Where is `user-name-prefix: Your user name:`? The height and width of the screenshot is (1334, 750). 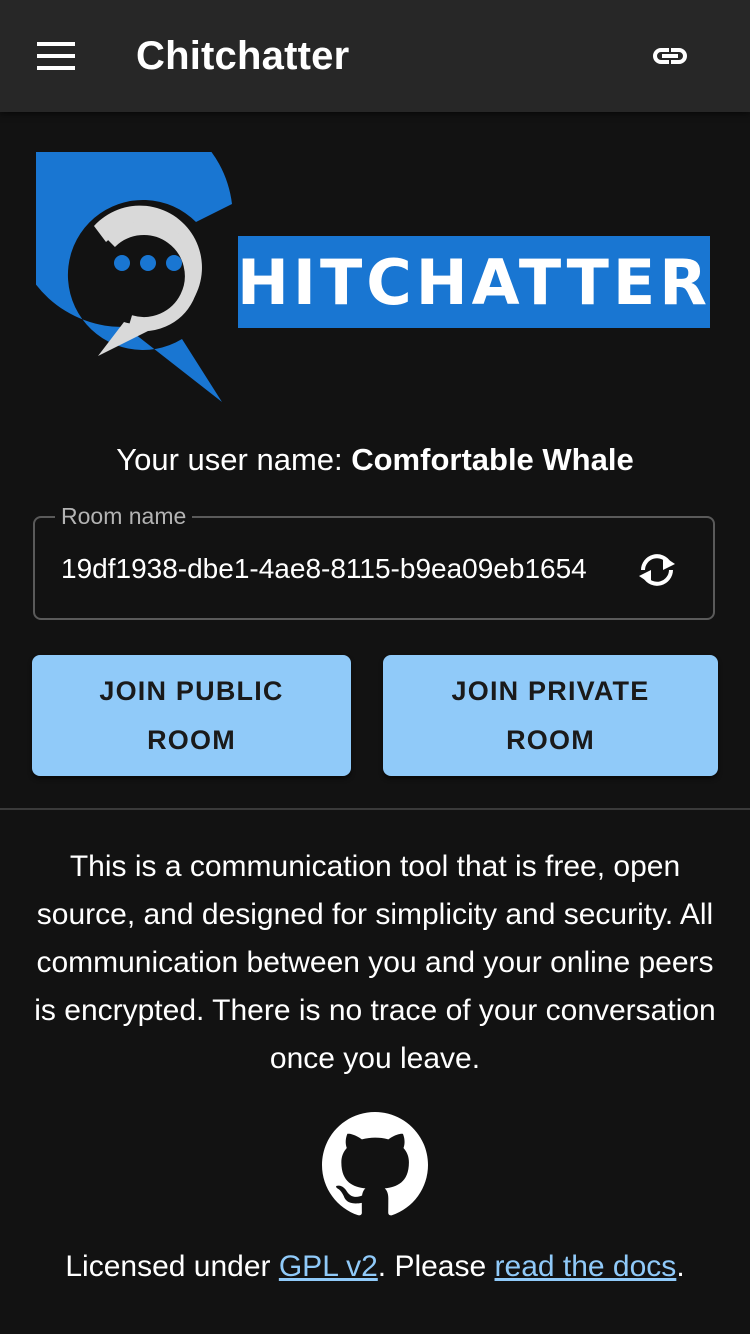
user-name-prefix: Your user name: is located at coordinates (234, 459).